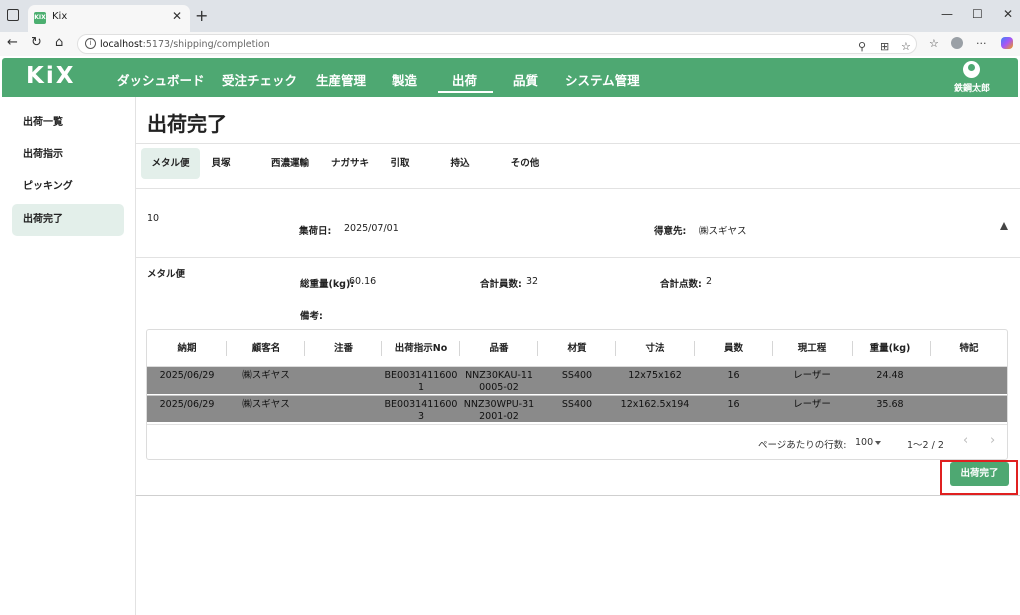 The height and width of the screenshot is (615, 1020). What do you see at coordinates (153, 218) in the screenshot?
I see `shipment-id: 10` at bounding box center [153, 218].